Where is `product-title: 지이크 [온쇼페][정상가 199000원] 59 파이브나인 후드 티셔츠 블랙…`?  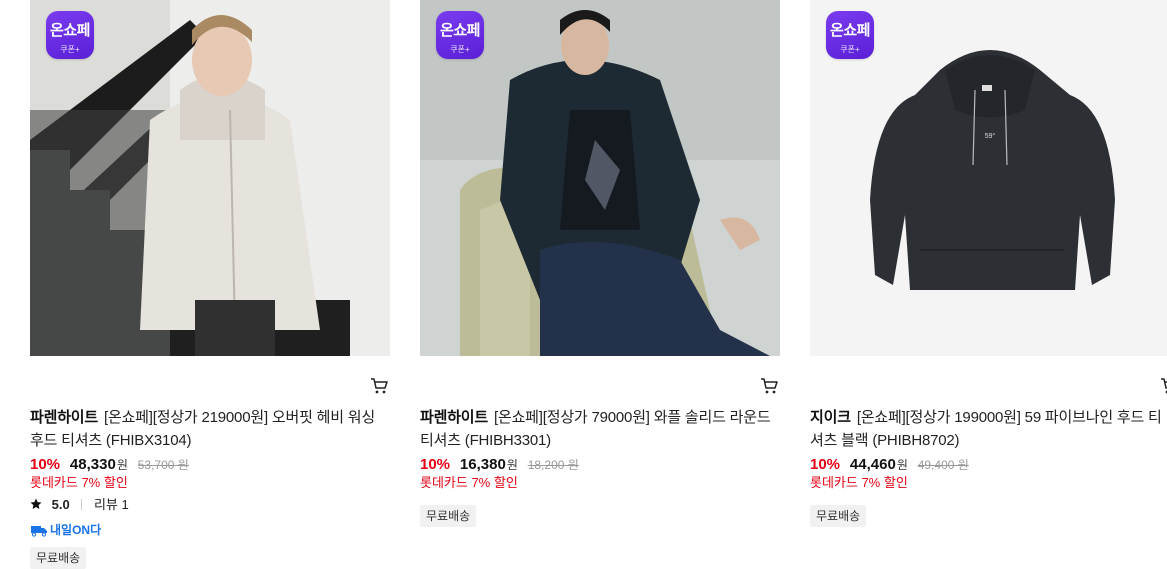
product-title: 지이크 [온쇼페][정상가 199000원] 59 파이브나인 후드 티셔츠 블랙… is located at coordinates (988, 429).